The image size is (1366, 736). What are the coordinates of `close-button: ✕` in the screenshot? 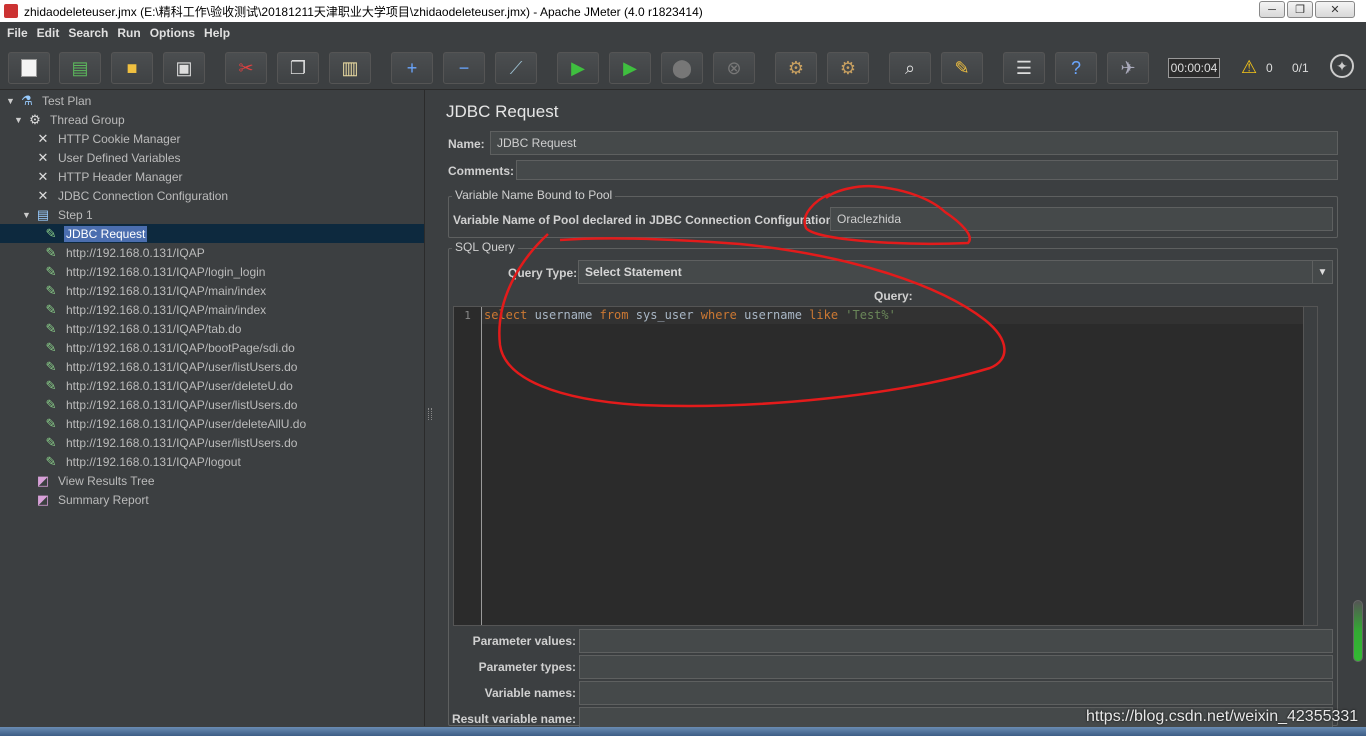 It's located at (1335, 9).